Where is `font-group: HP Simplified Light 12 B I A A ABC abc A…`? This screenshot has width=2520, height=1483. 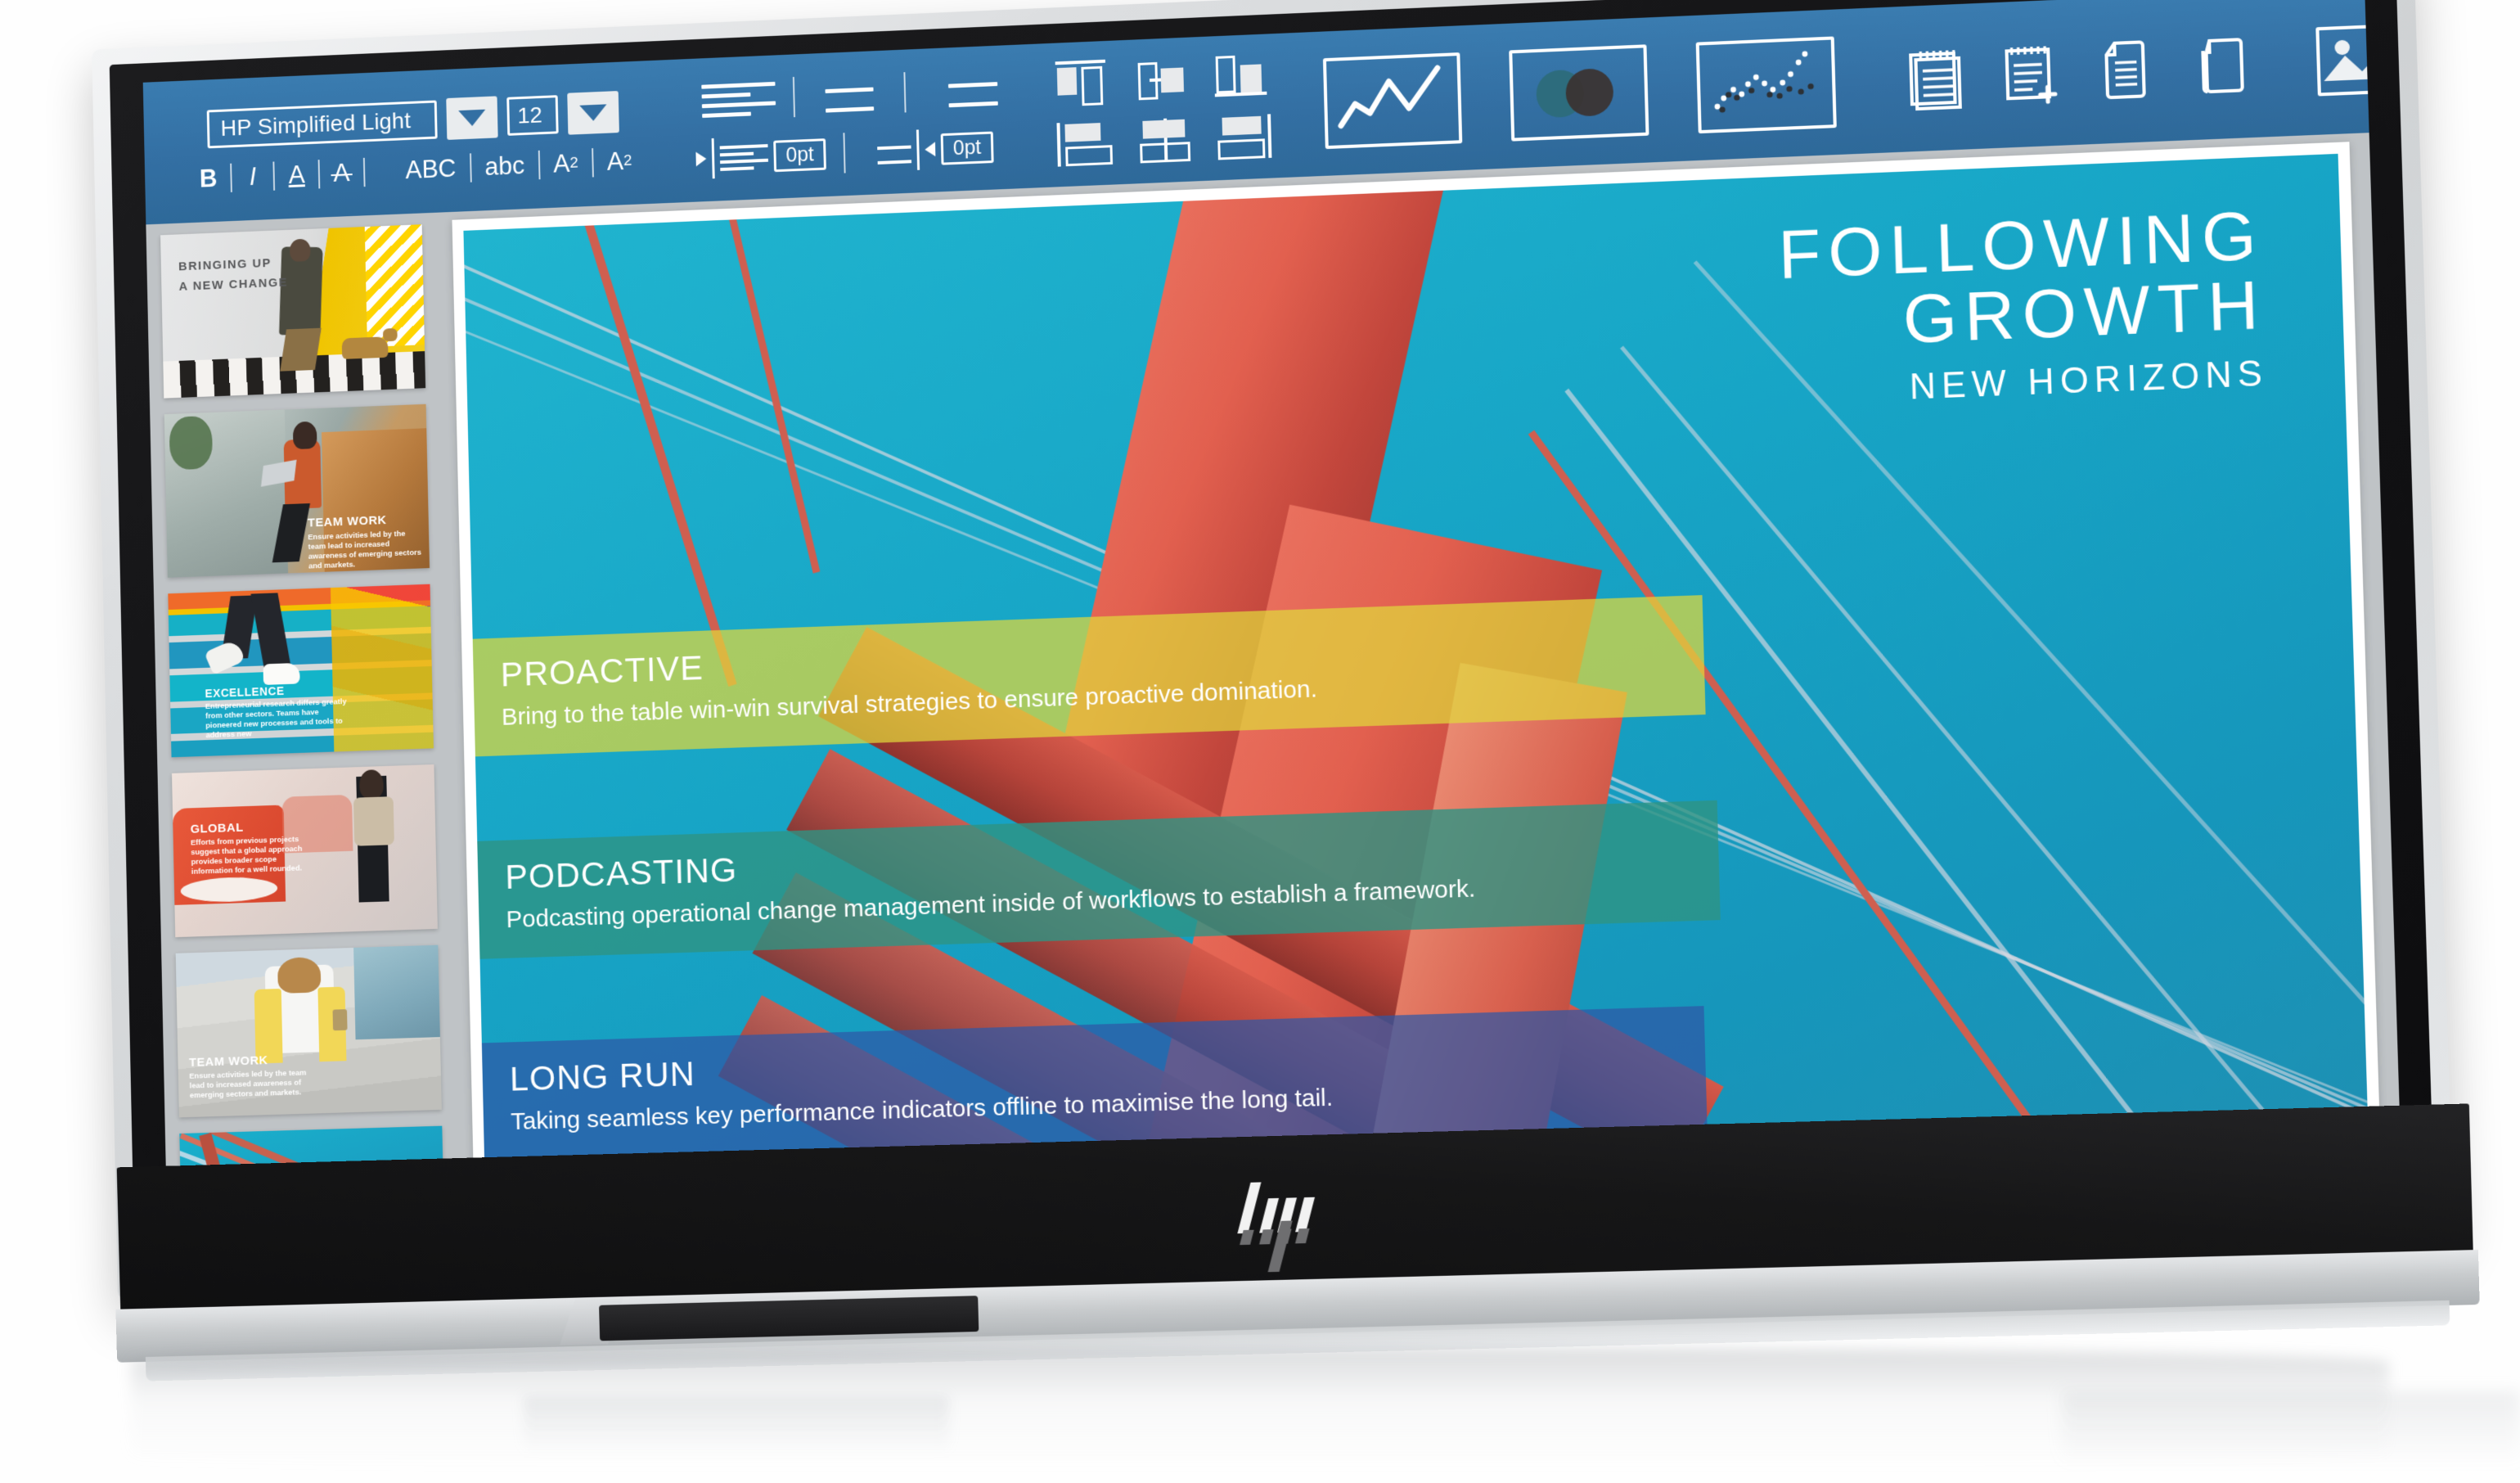 font-group: HP Simplified Light 12 B I A A ABC abc A… is located at coordinates (395, 143).